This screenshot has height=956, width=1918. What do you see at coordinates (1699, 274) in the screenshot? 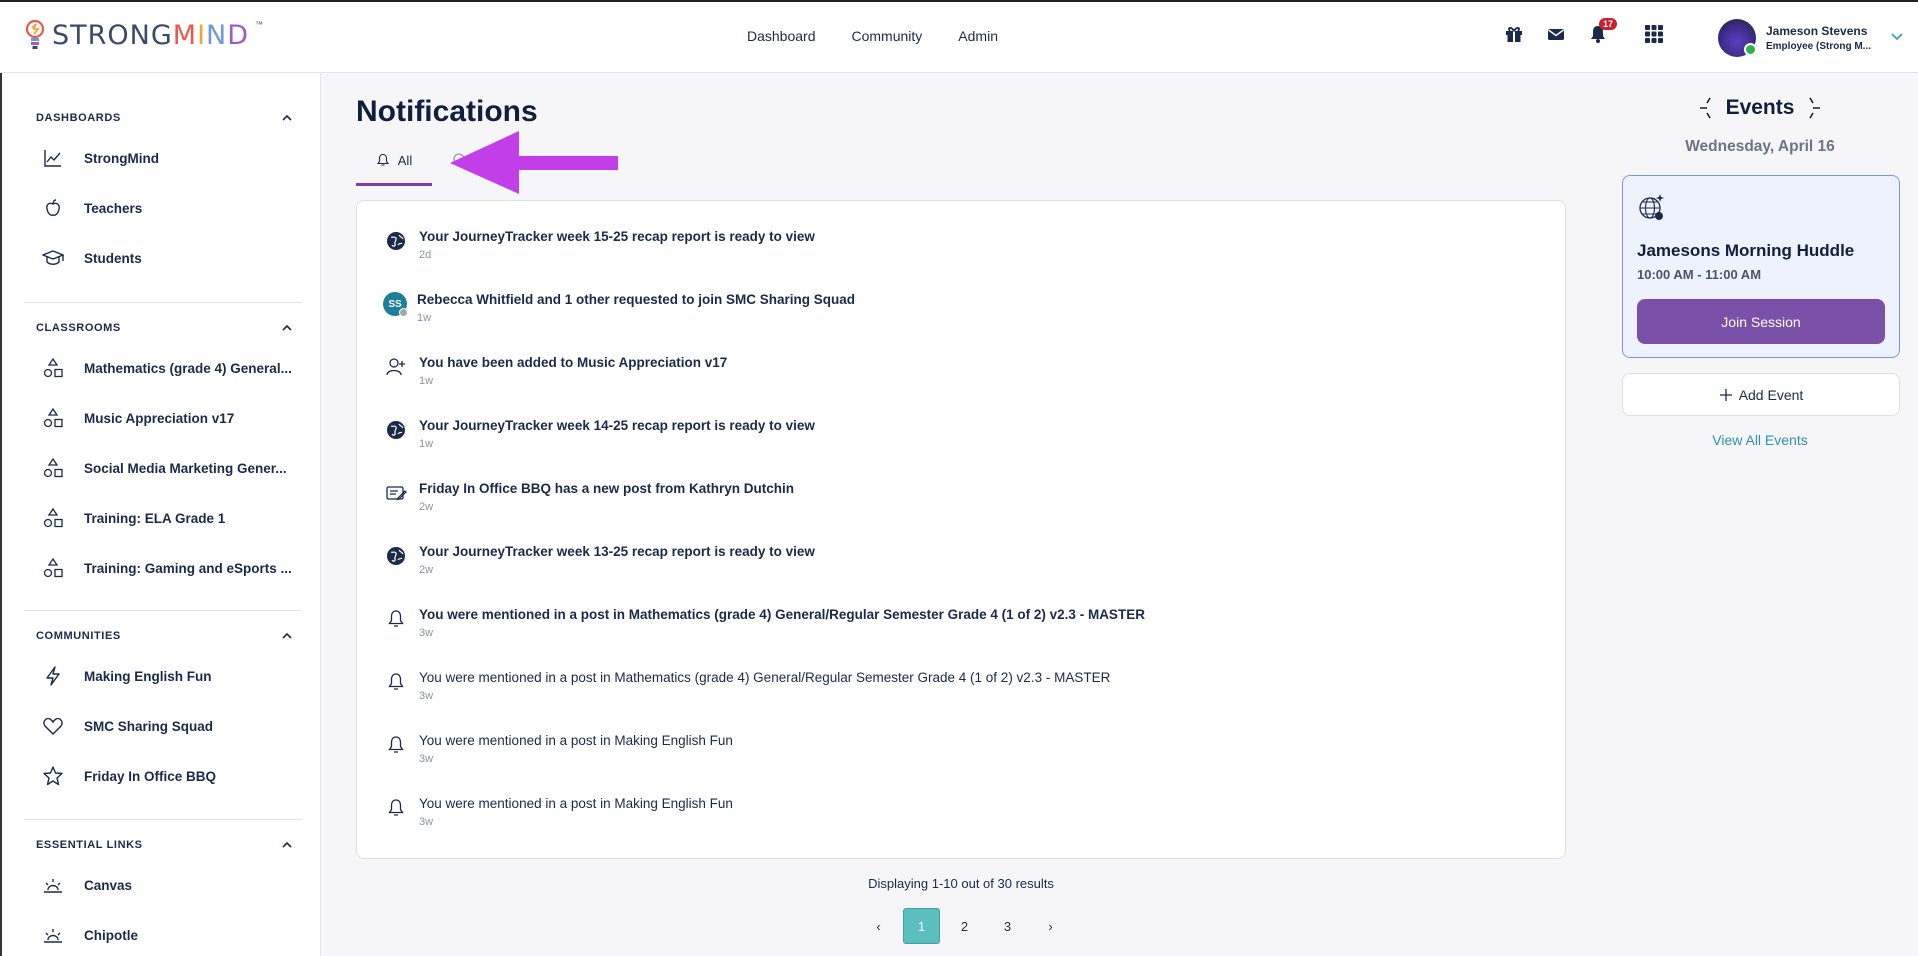
I see `event-time: 10:00 AM - 11:00 AM` at bounding box center [1699, 274].